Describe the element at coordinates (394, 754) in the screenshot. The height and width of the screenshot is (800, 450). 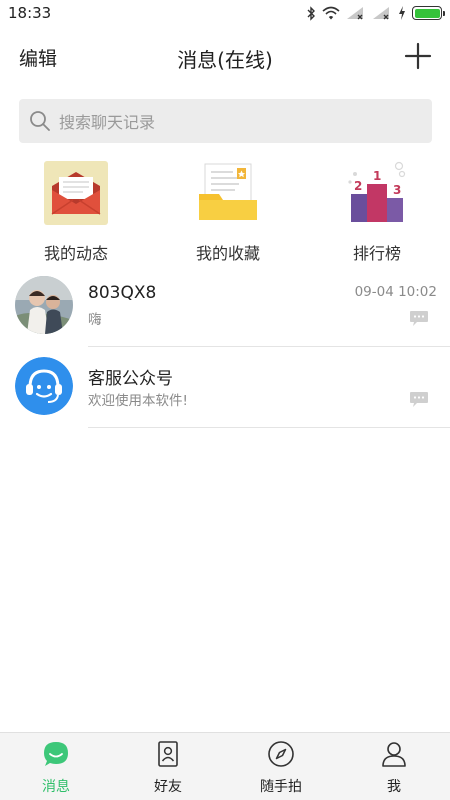
I see `profile-icon` at that location.